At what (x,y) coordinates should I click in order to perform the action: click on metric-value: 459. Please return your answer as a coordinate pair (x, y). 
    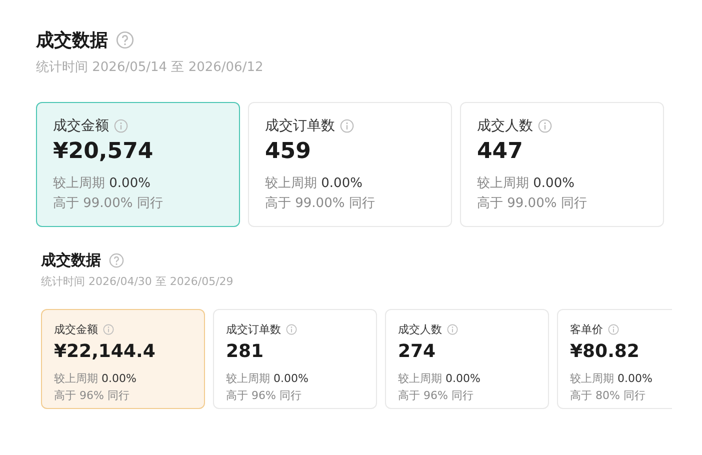
    Looking at the image, I should click on (288, 151).